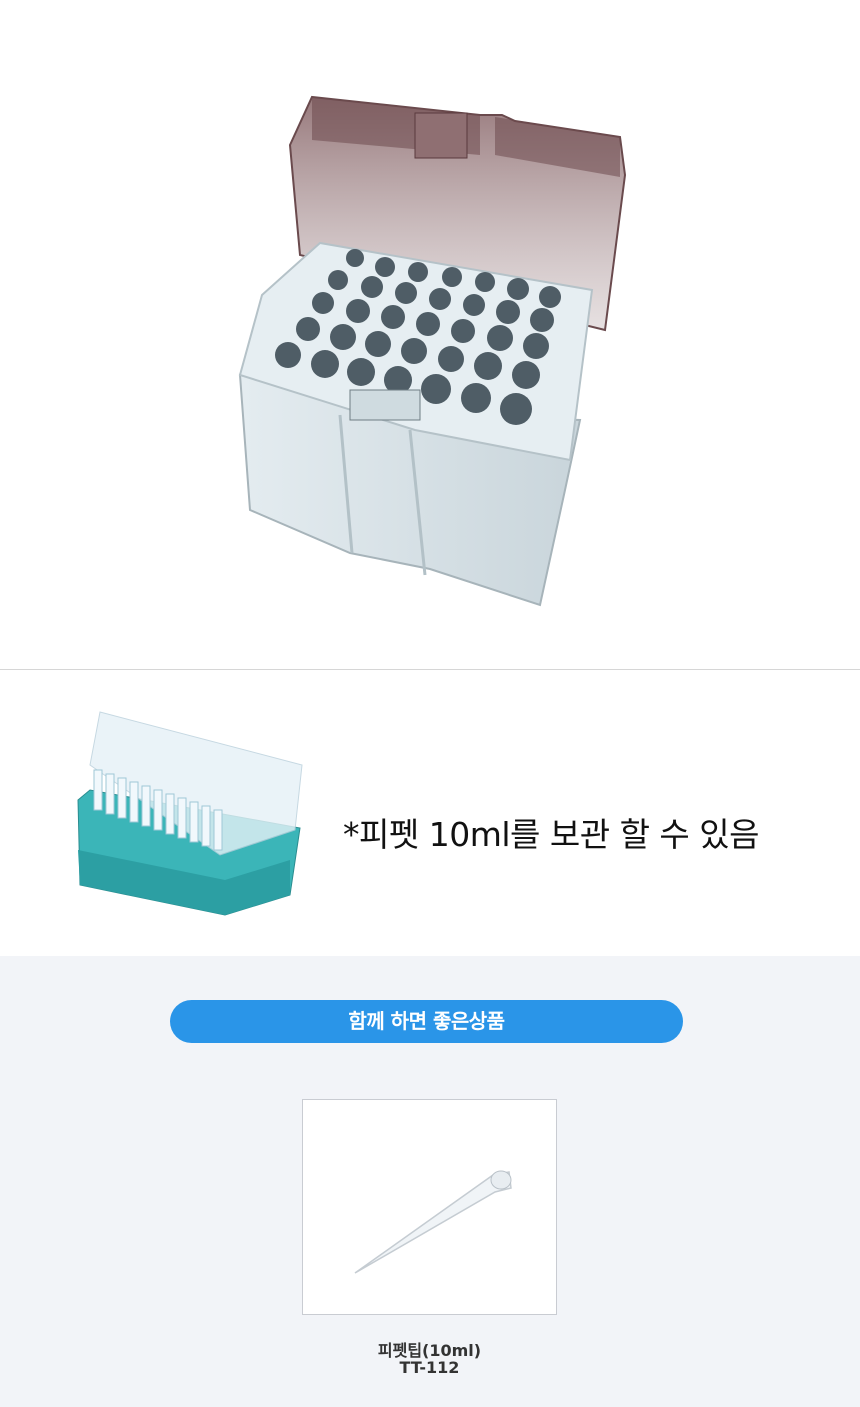 Image resolution: width=860 pixels, height=1407 pixels. Describe the element at coordinates (429, 1367) in the screenshot. I see `product-code: TT-112` at that location.